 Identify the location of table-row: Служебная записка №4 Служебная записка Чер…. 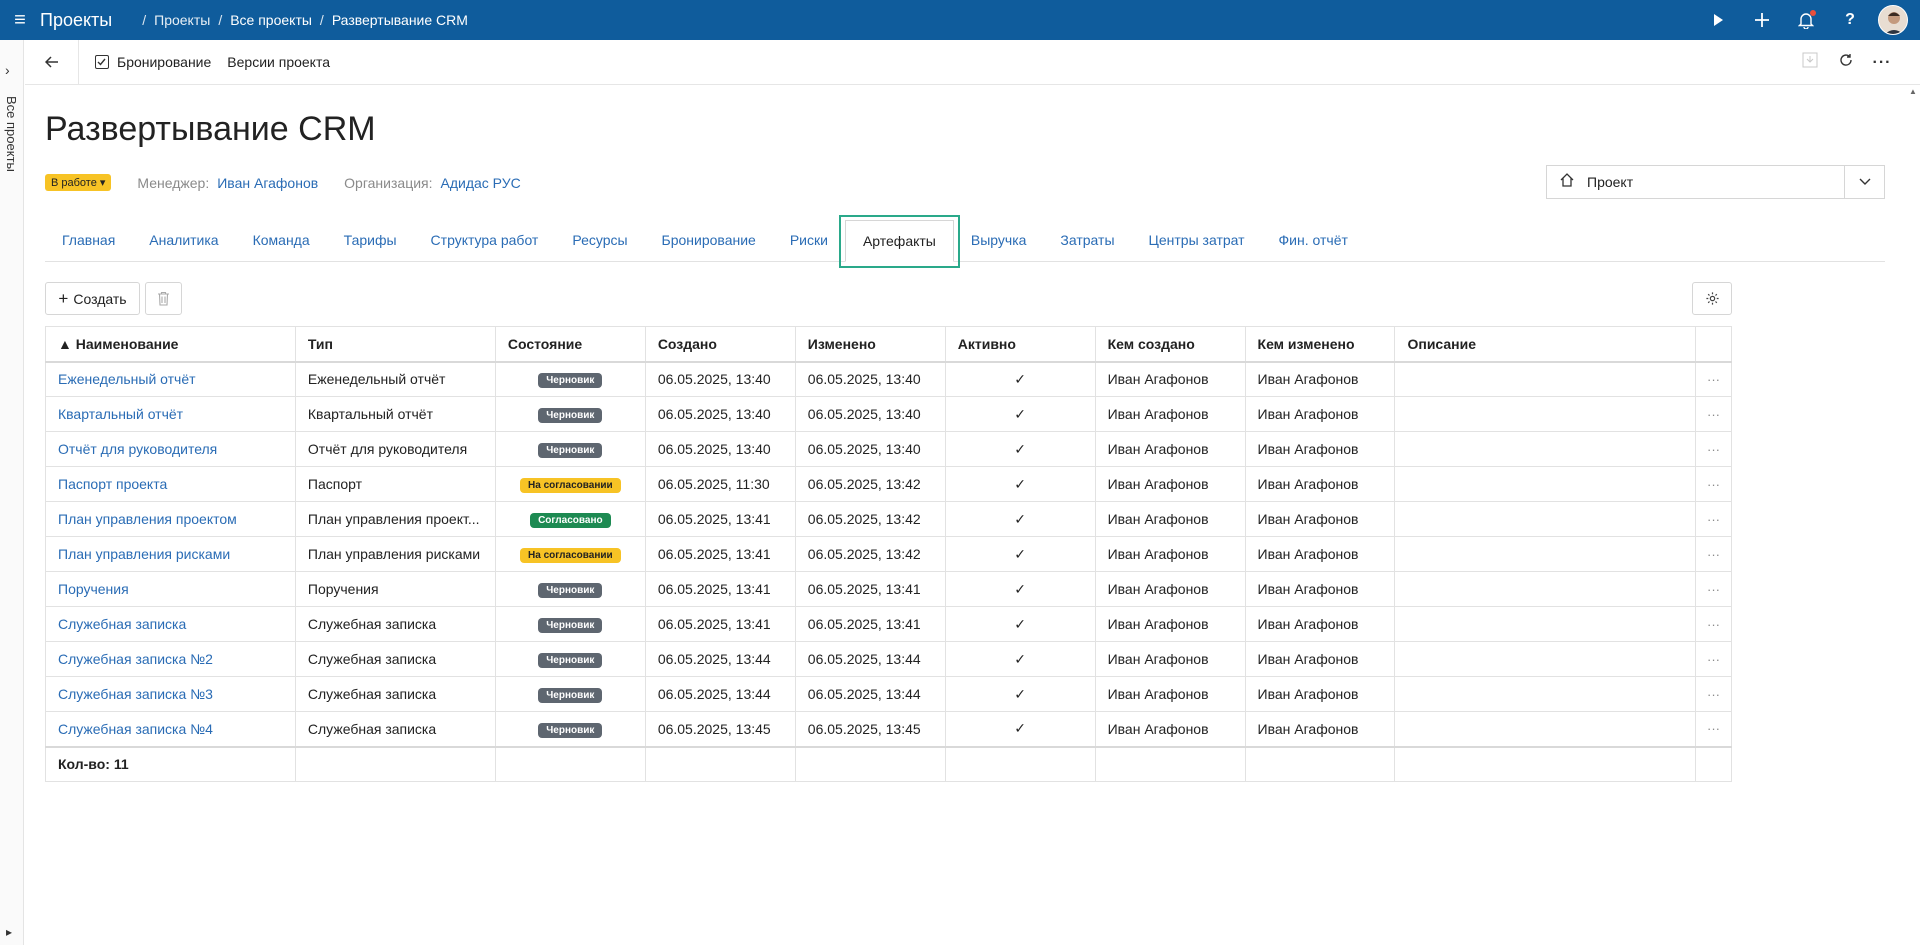
(889, 729).